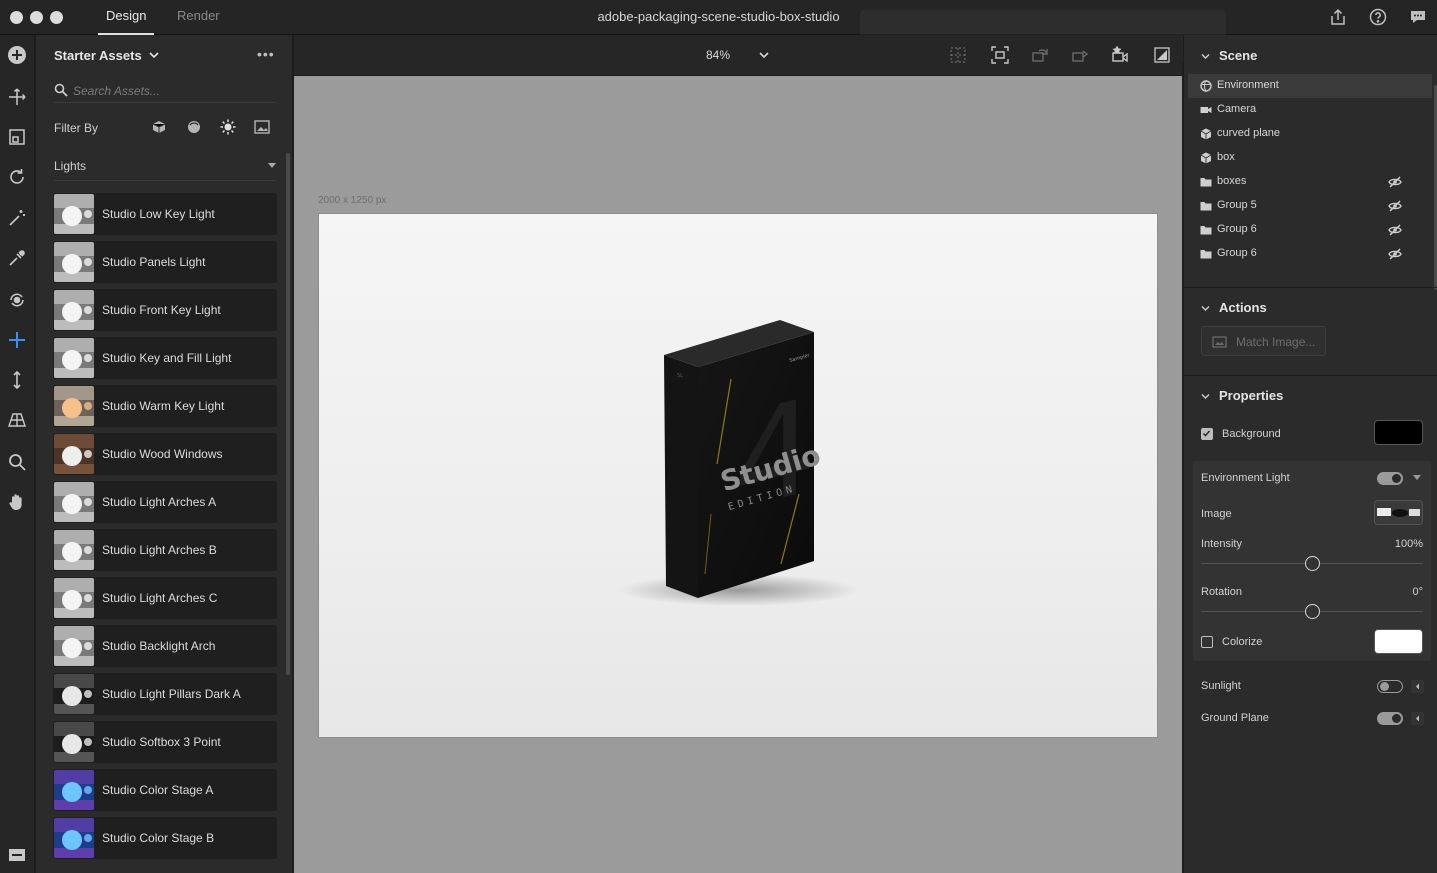 The image size is (1437, 873). What do you see at coordinates (160, 598) in the screenshot?
I see `asset-label: Studio Light Arches C` at bounding box center [160, 598].